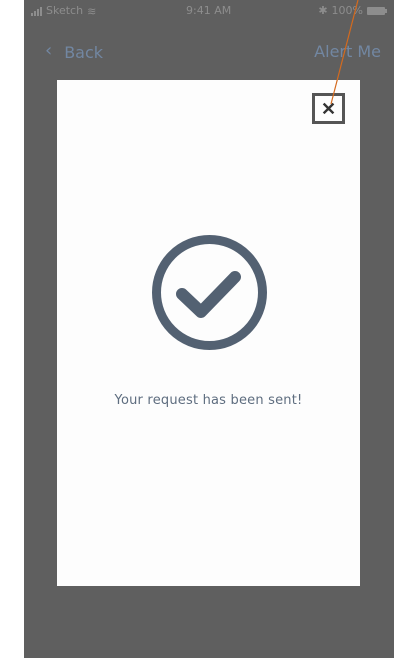  Describe the element at coordinates (347, 52) in the screenshot. I see `alert-me-button: Alert Me` at that location.